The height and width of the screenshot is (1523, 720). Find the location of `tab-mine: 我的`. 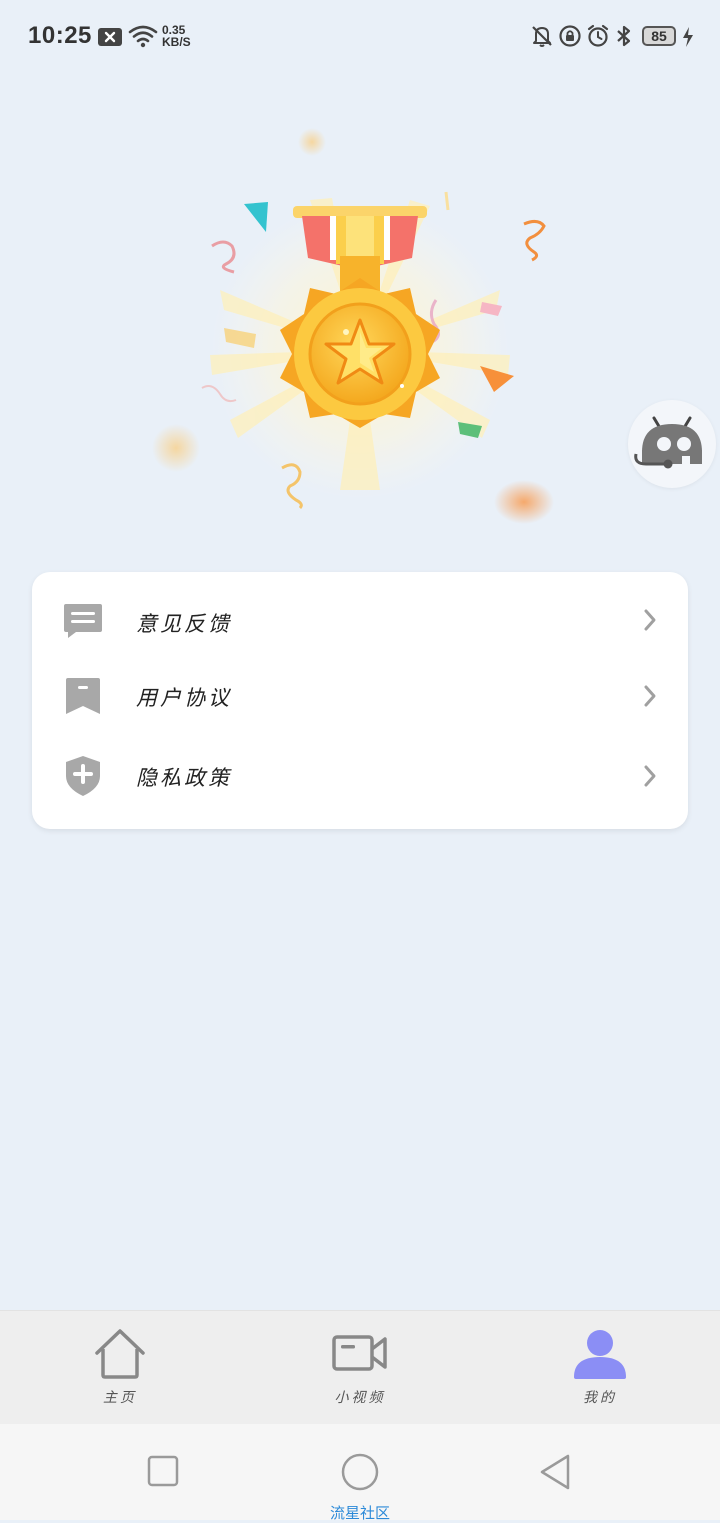

tab-mine: 我的 is located at coordinates (600, 1368).